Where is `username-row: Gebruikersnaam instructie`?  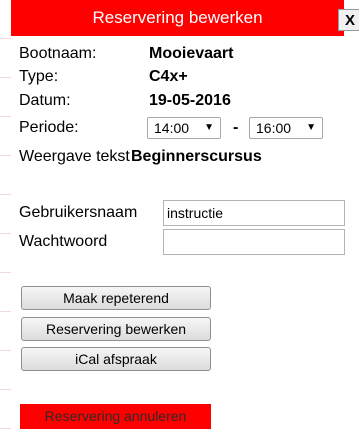
username-row: Gebruikersnaam instructie is located at coordinates (189, 213).